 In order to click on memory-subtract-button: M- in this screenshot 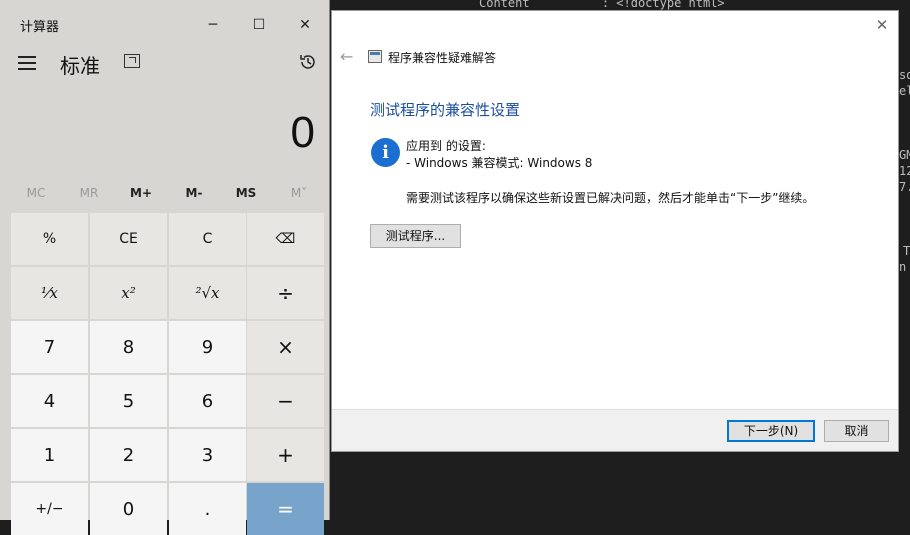, I will do `click(194, 193)`.